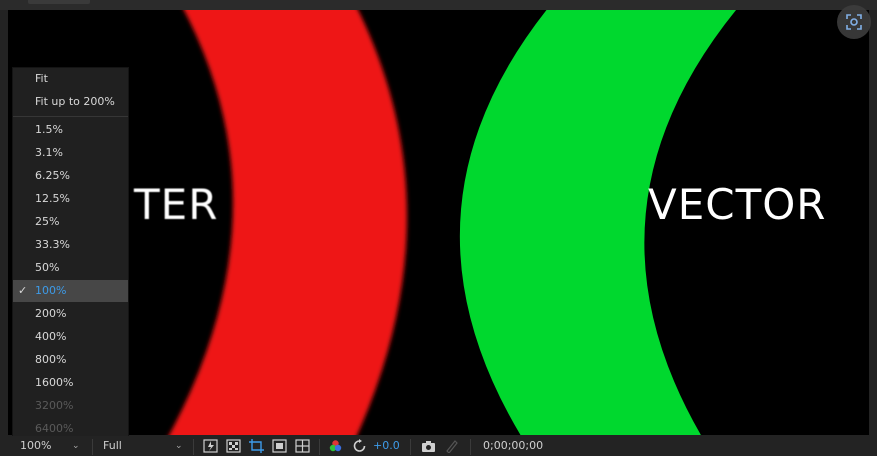 This screenshot has width=877, height=456. I want to click on magnification-dropdown: 100% ⌄, so click(50, 446).